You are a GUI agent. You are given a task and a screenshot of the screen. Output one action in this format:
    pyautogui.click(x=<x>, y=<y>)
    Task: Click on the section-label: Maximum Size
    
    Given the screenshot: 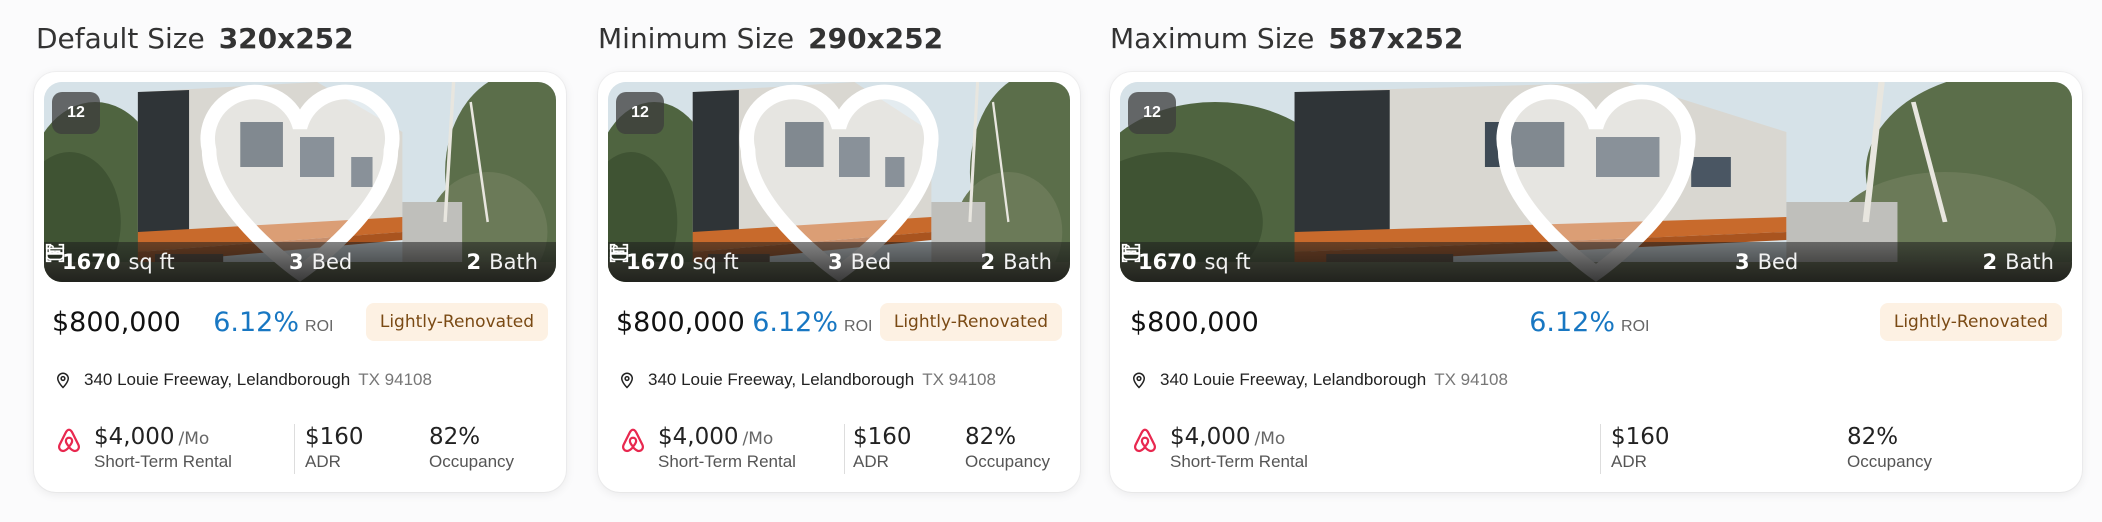 What is the action you would take?
    pyautogui.click(x=1212, y=38)
    